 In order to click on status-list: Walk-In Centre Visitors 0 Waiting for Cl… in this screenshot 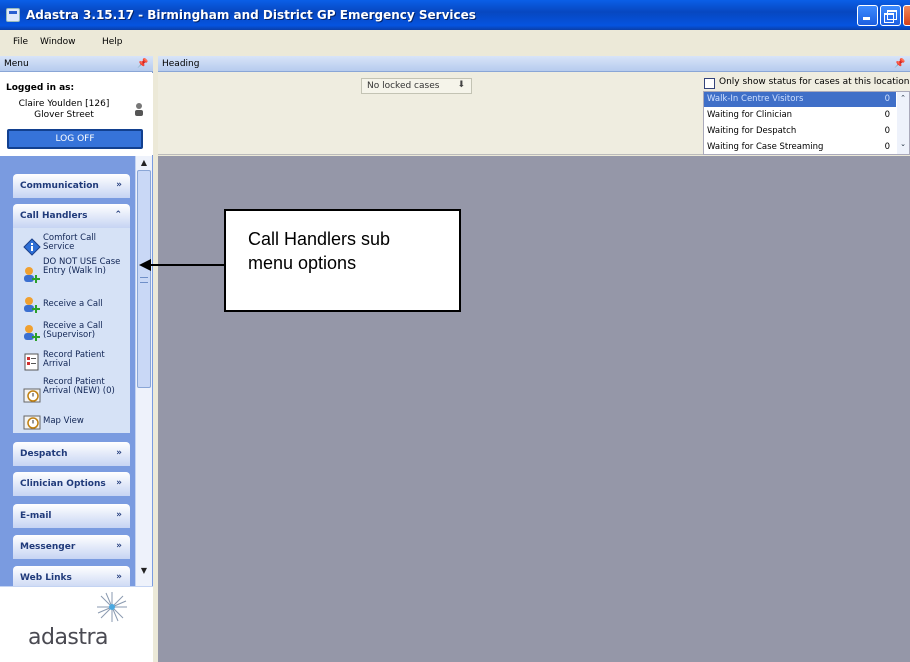, I will do `click(806, 123)`.